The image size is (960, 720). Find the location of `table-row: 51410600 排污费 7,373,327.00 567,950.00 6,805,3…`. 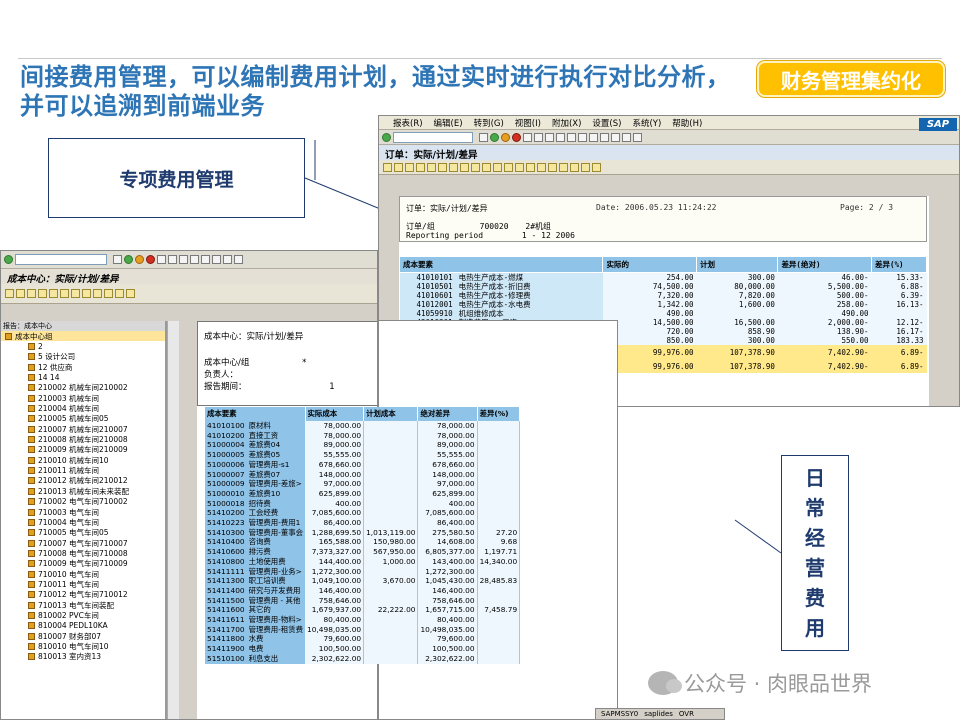

table-row: 51410600 排污费 7,373,327.00 567,950.00 6,805,3… is located at coordinates (363, 552).